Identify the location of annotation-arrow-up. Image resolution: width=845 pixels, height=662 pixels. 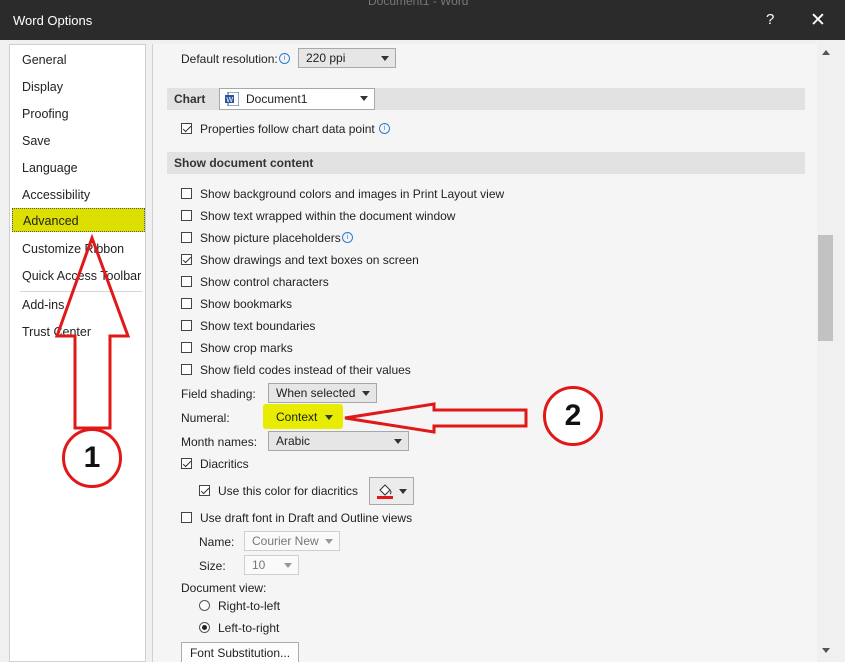
(92, 331).